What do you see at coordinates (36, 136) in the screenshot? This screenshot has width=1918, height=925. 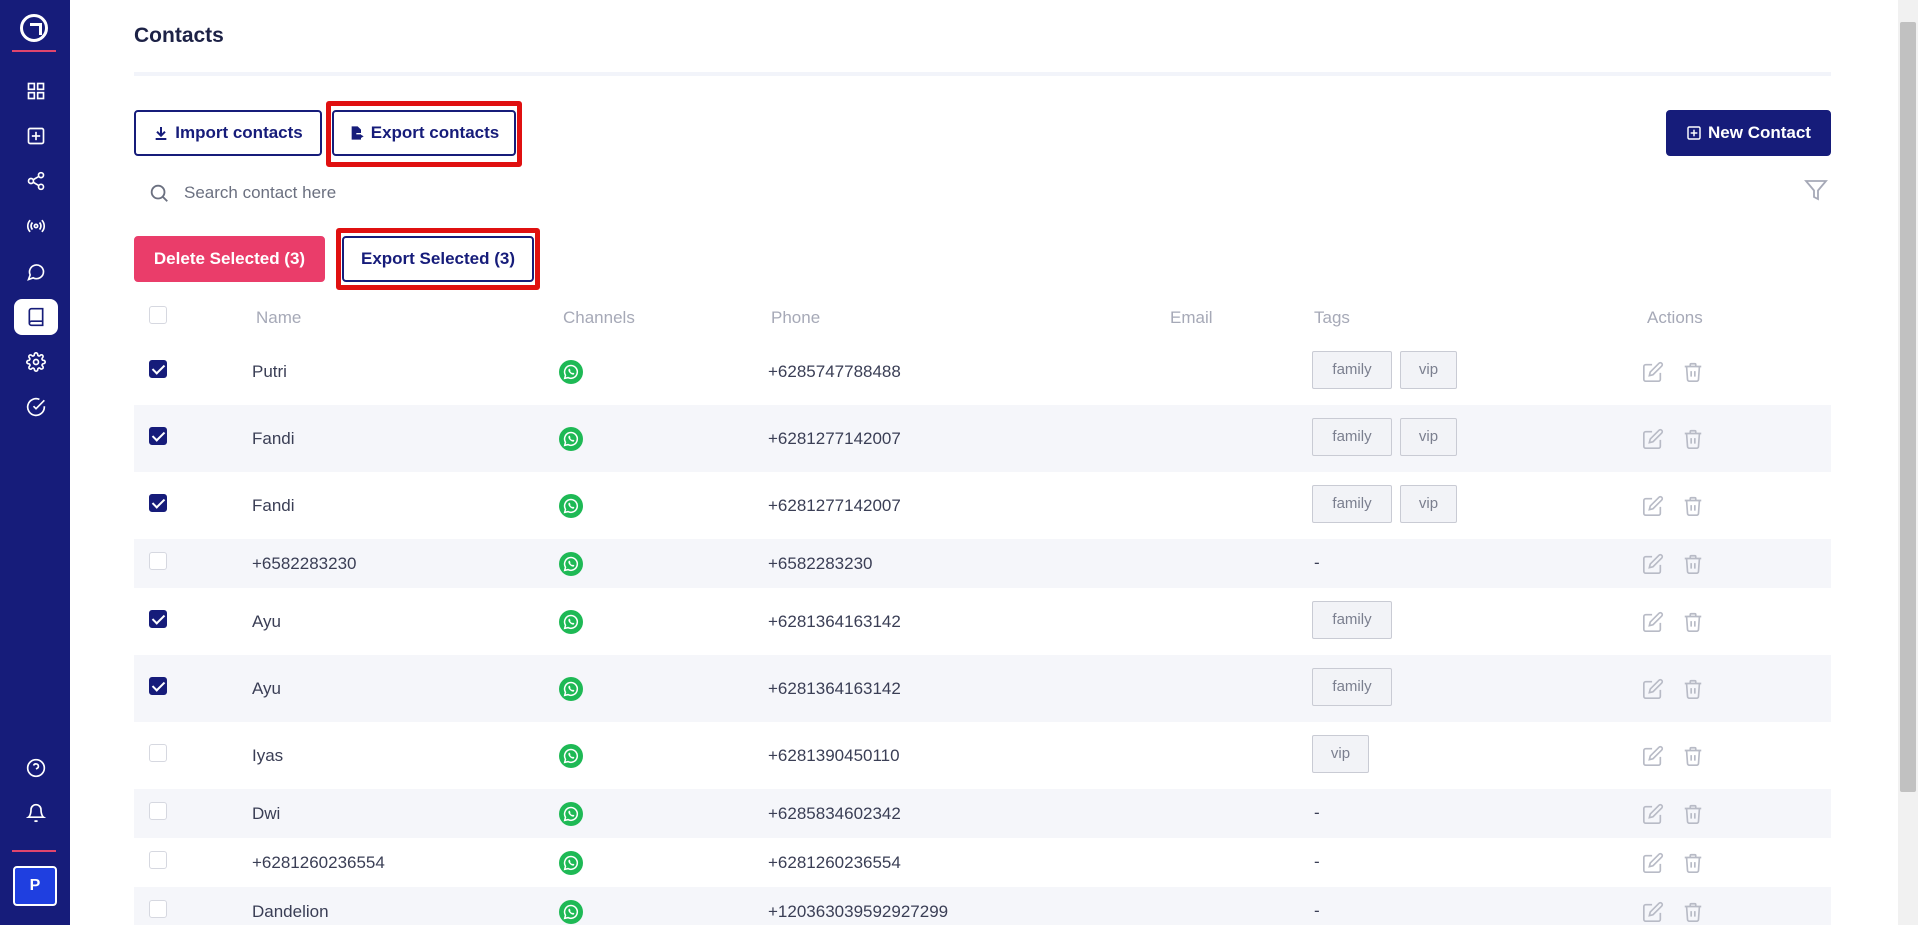 I see `add-square-icon` at bounding box center [36, 136].